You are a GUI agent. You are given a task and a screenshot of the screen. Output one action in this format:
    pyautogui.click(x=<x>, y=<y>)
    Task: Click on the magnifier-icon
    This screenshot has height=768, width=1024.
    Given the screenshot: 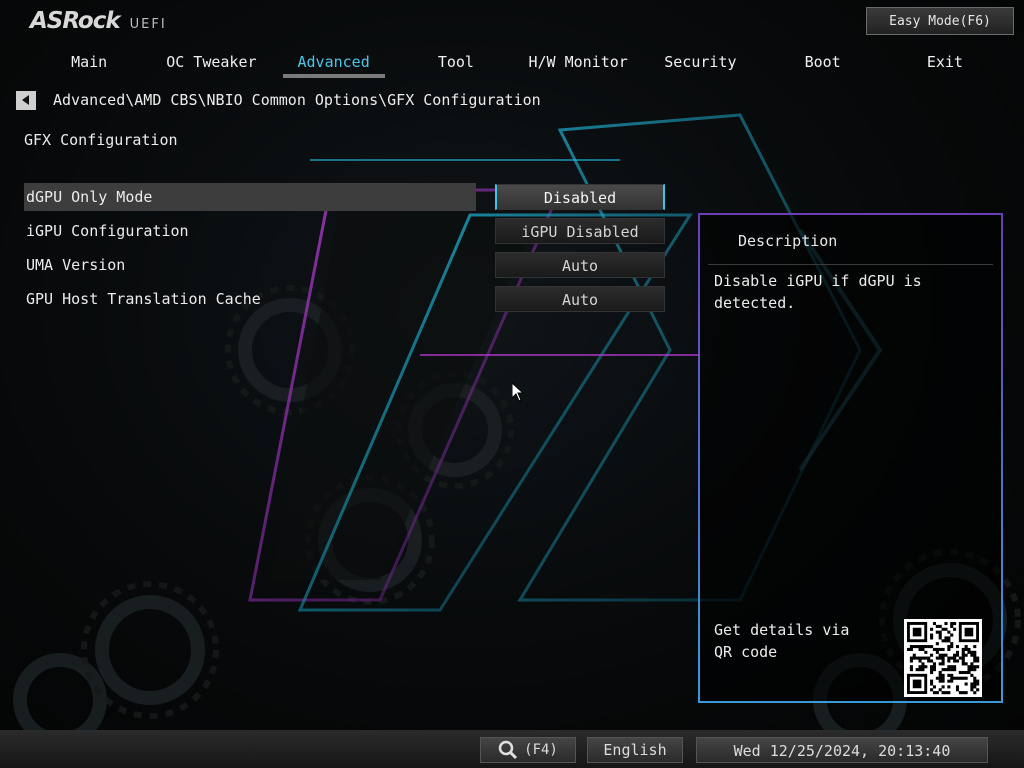 What is the action you would take?
    pyautogui.click(x=508, y=750)
    